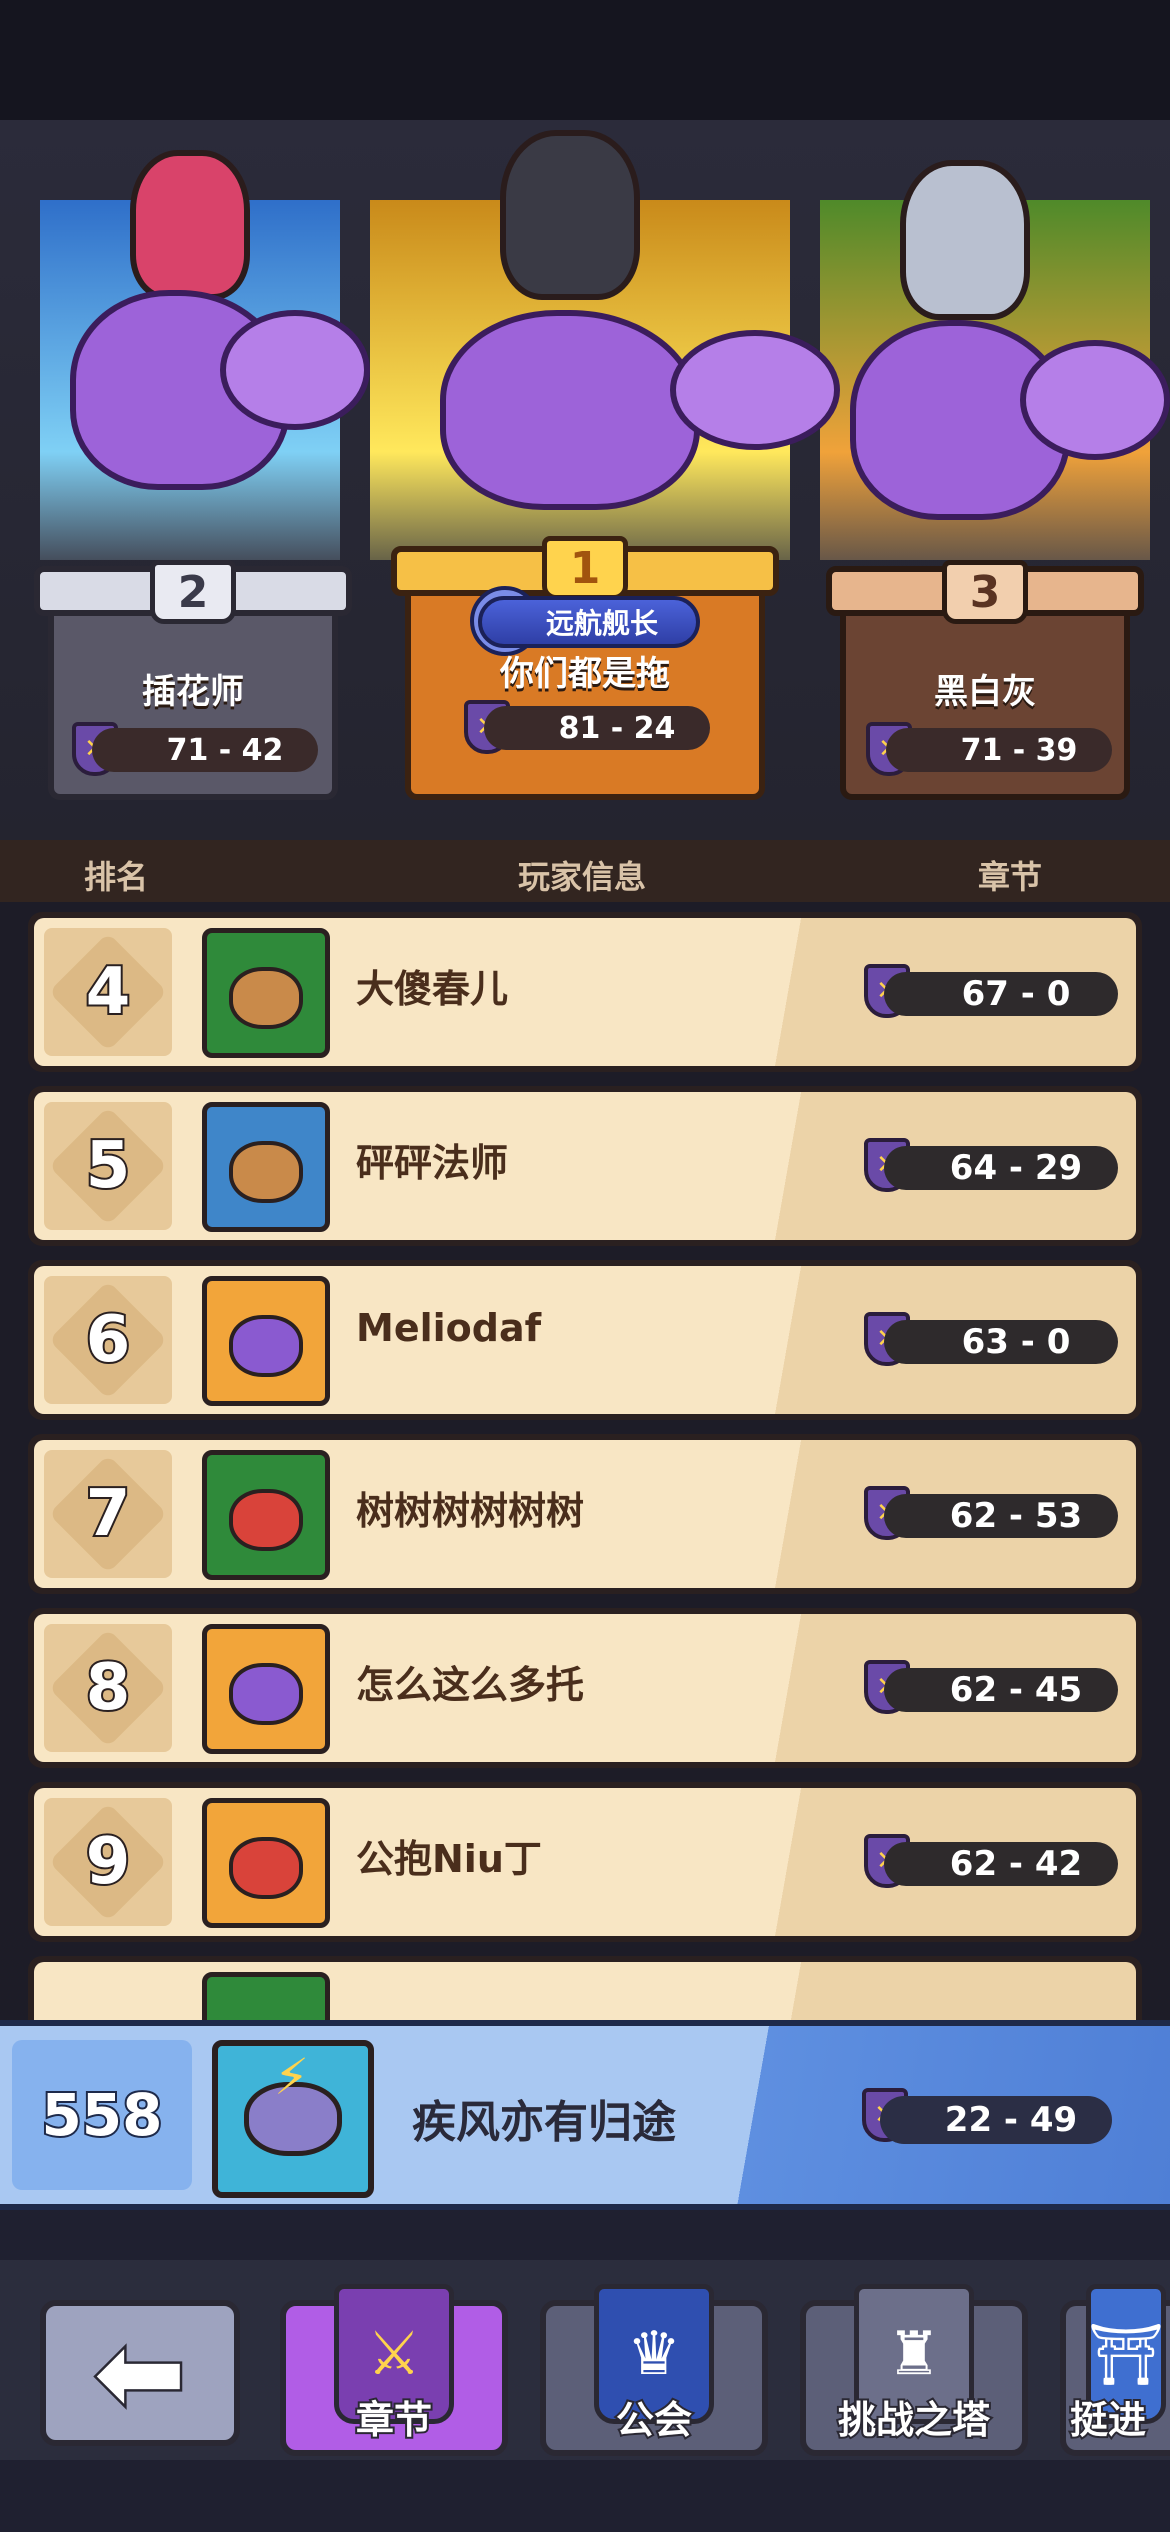 The height and width of the screenshot is (2532, 1170). I want to click on lightning-icon: ⚡, so click(292, 2077).